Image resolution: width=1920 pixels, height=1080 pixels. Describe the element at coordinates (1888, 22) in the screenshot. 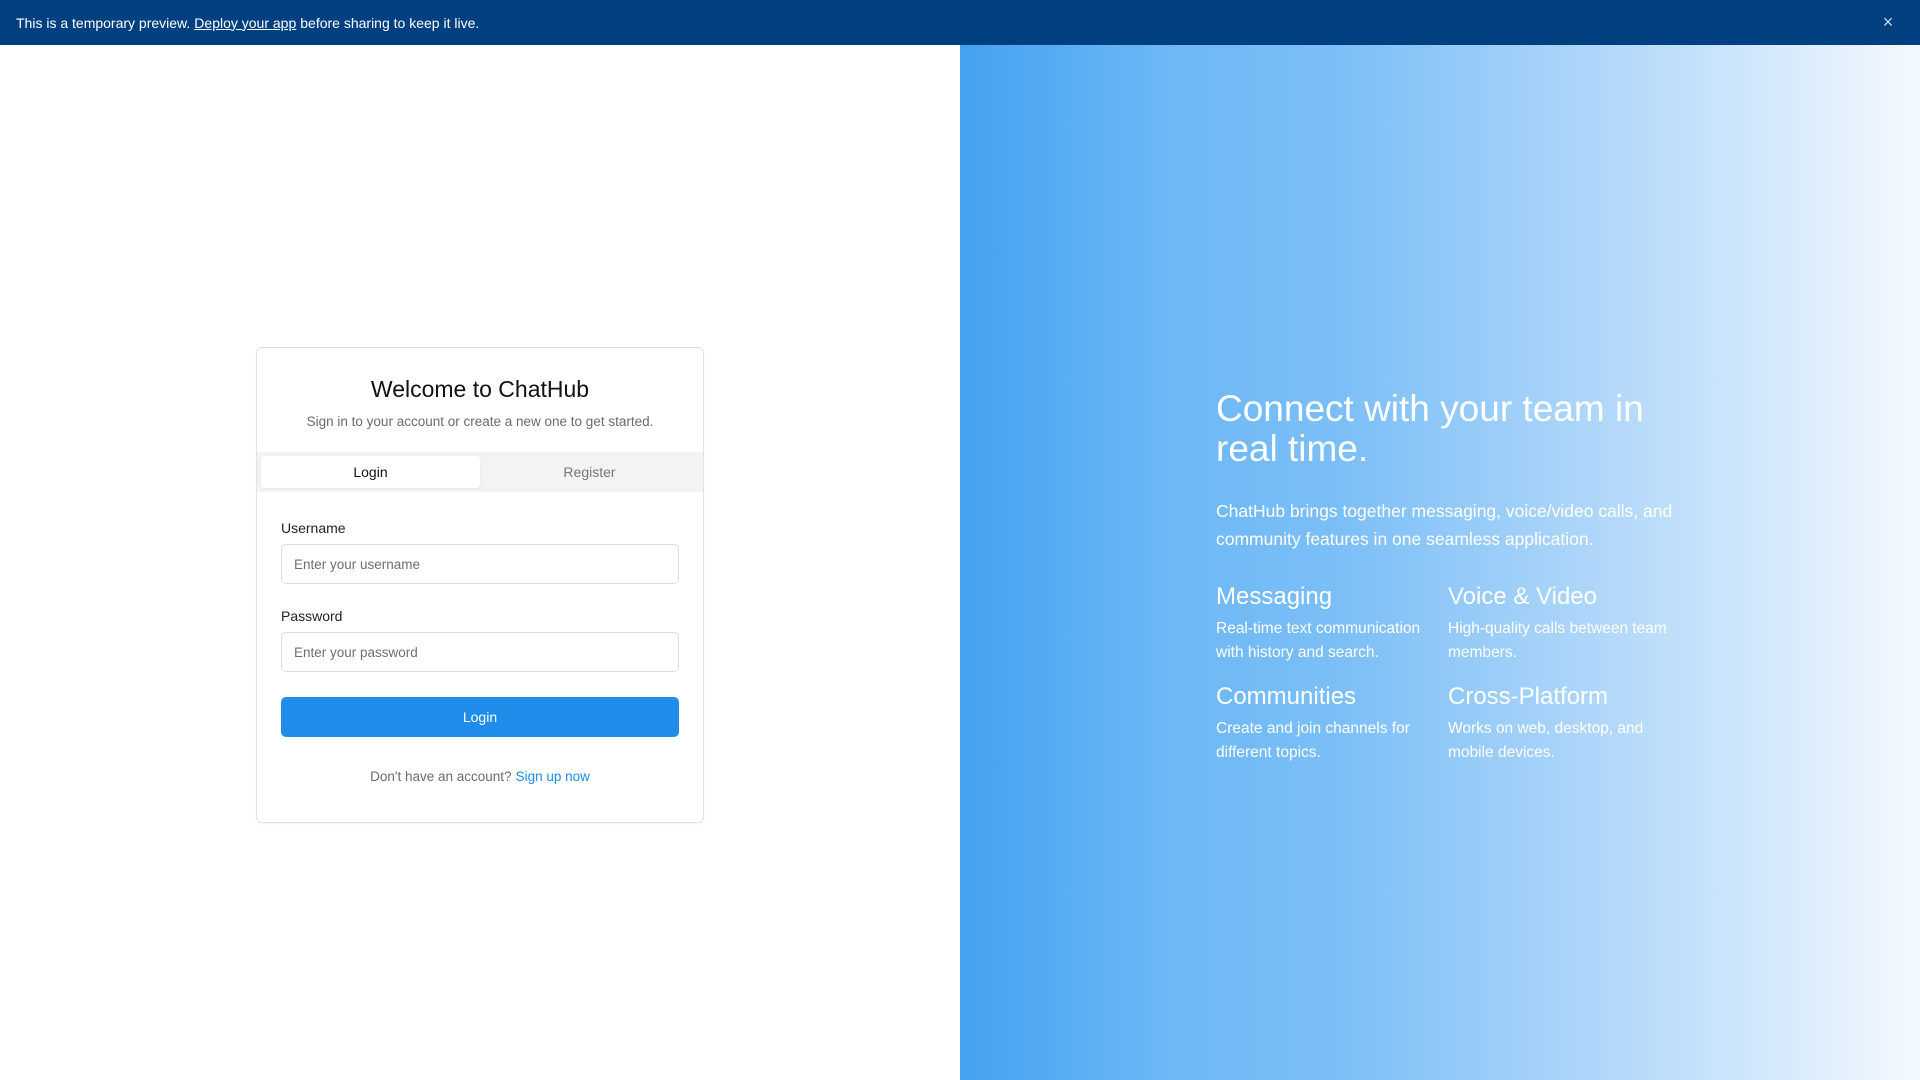

I see `close-icon: ×` at that location.